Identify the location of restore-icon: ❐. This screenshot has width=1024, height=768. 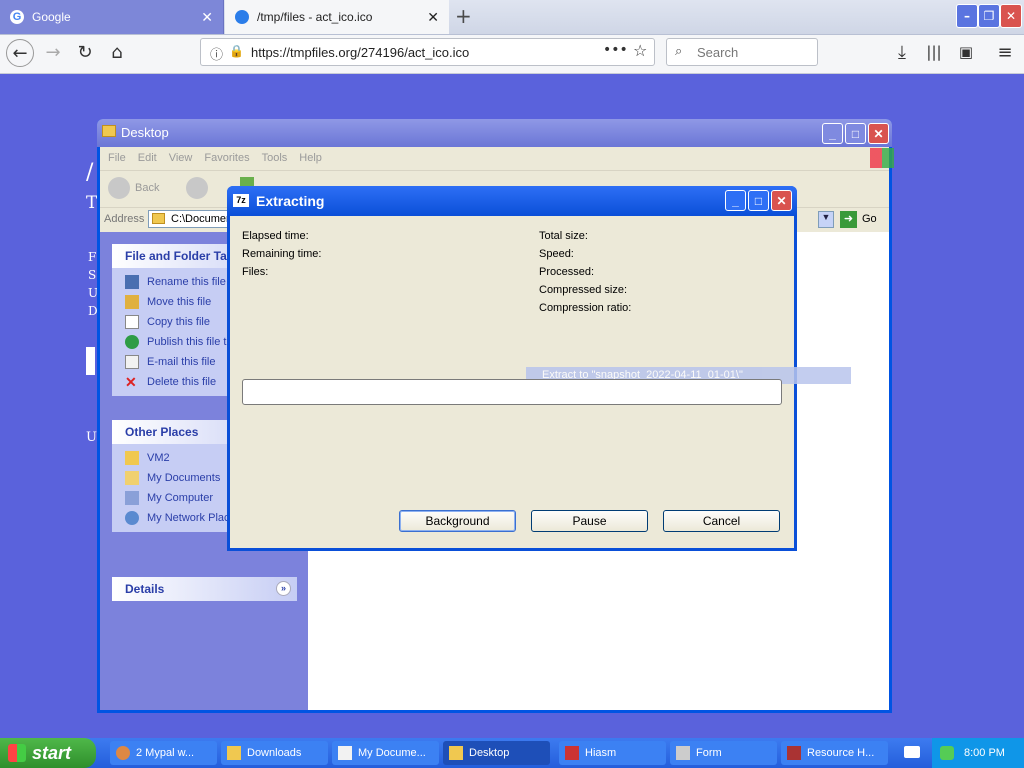
(989, 16).